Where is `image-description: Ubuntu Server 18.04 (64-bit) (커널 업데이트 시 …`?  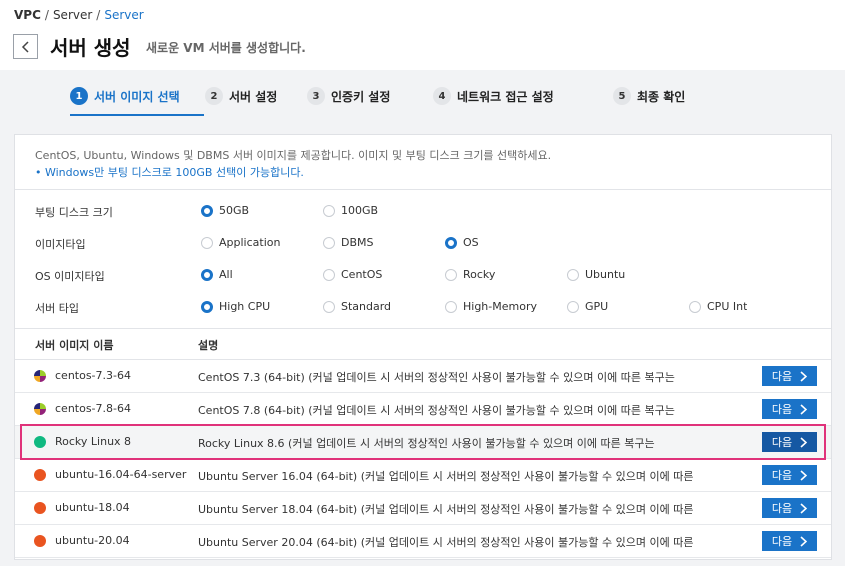 image-description: Ubuntu Server 18.04 (64-bit) (커널 업데이트 시 … is located at coordinates (446, 509).